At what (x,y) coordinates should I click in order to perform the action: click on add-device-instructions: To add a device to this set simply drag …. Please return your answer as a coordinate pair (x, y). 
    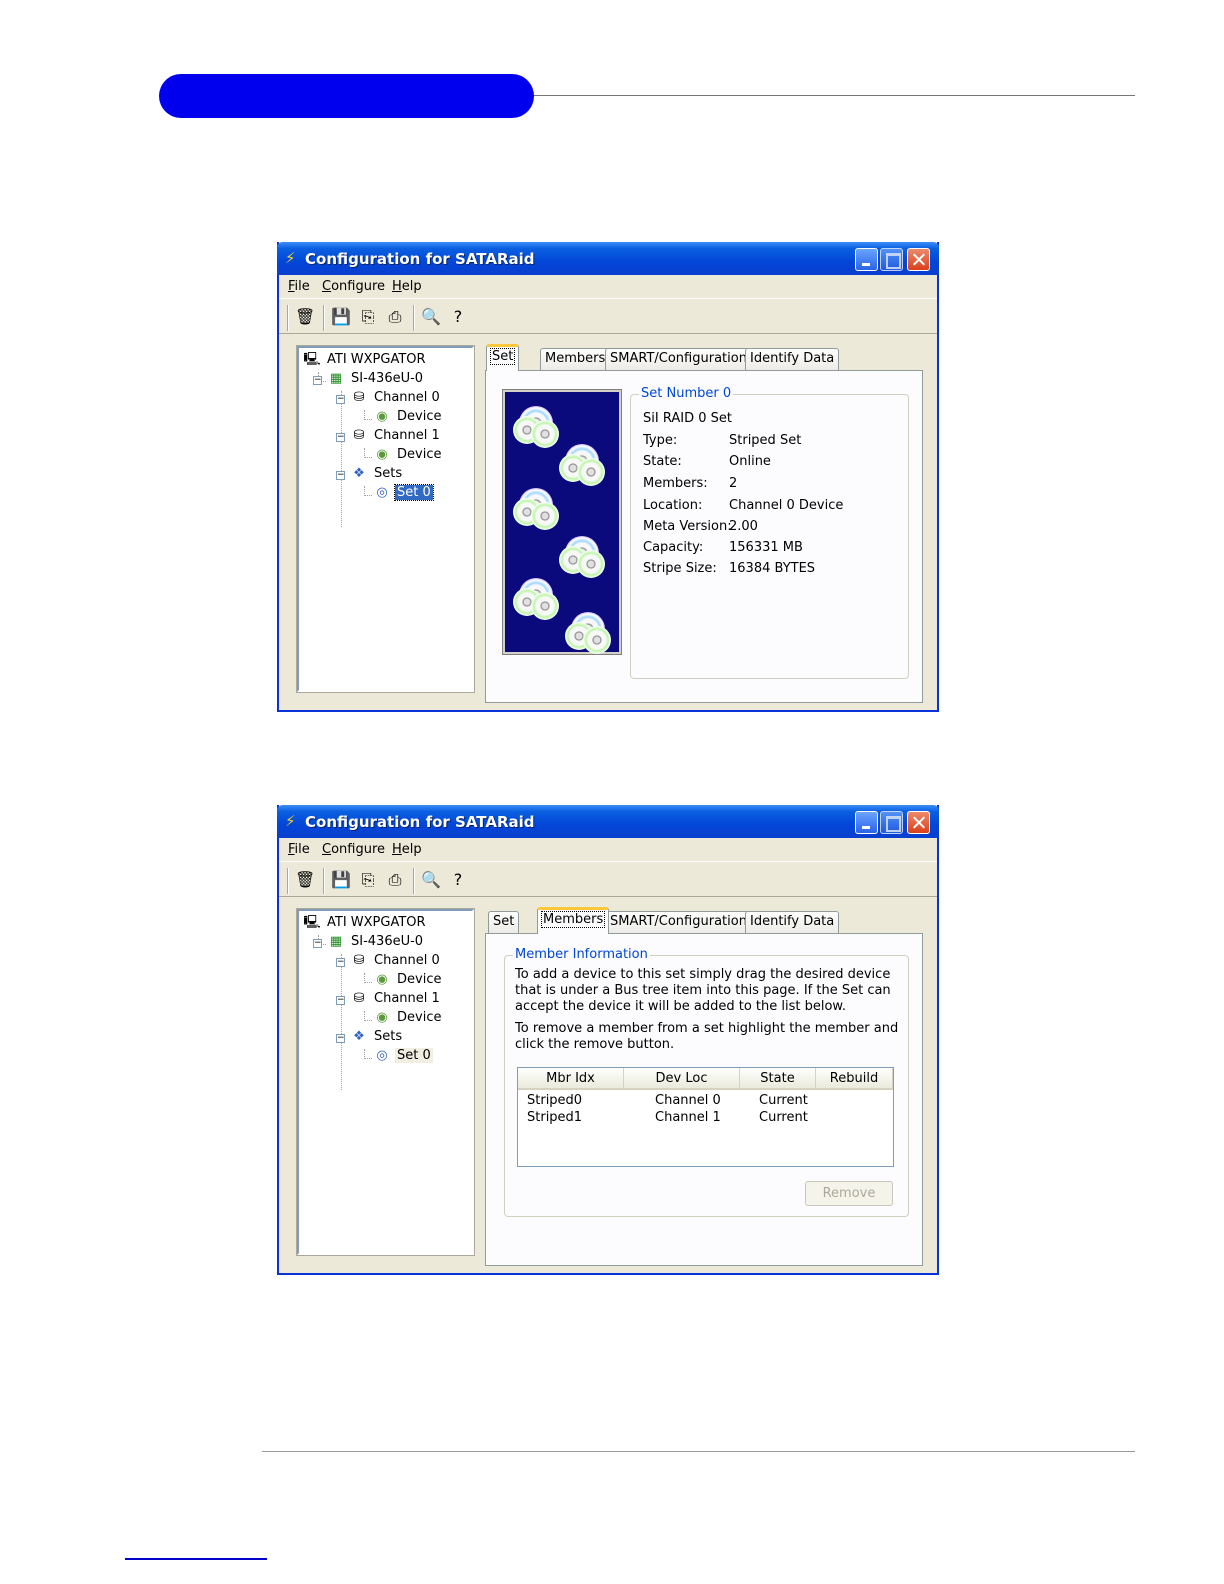
    Looking at the image, I should click on (703, 990).